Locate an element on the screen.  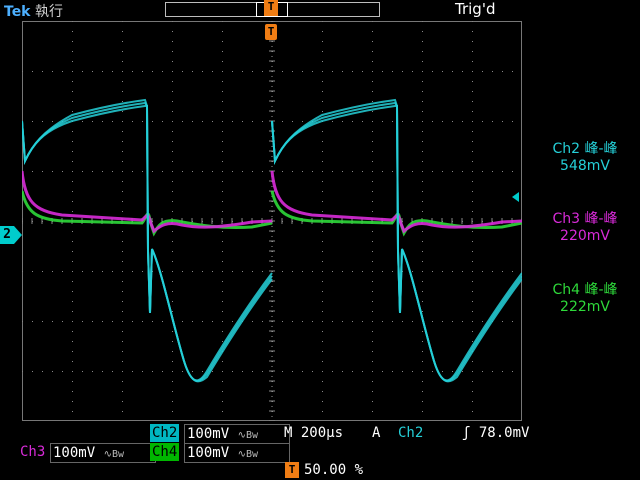
ch2-scale: 100mV ∿Bw is located at coordinates (237, 434).